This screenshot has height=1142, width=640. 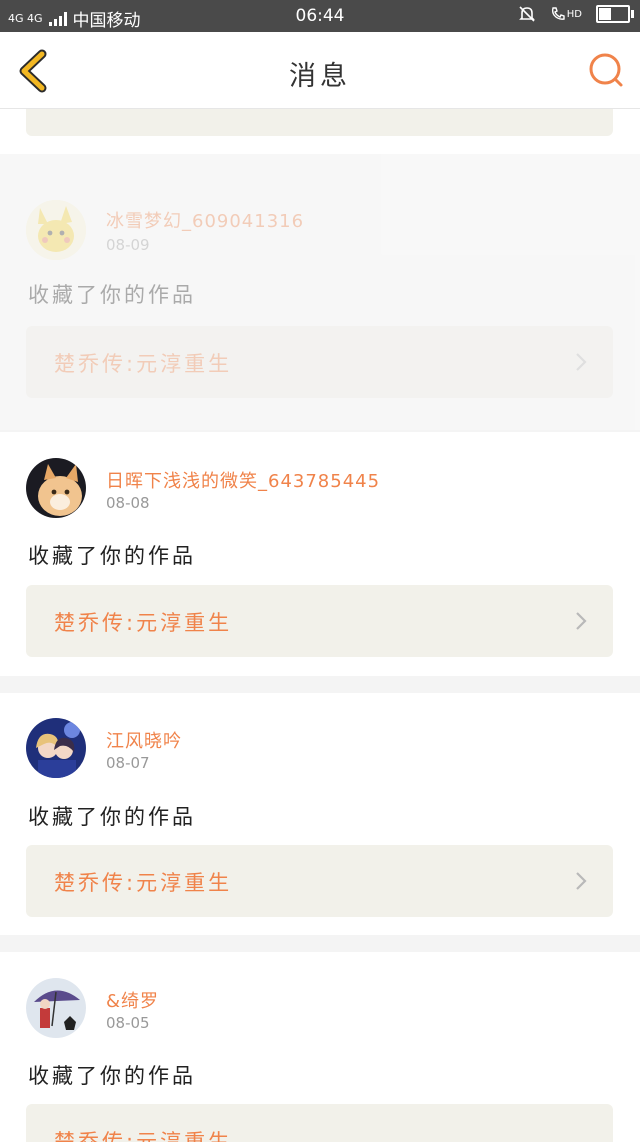 I want to click on message-date: 08-07, so click(x=128, y=763).